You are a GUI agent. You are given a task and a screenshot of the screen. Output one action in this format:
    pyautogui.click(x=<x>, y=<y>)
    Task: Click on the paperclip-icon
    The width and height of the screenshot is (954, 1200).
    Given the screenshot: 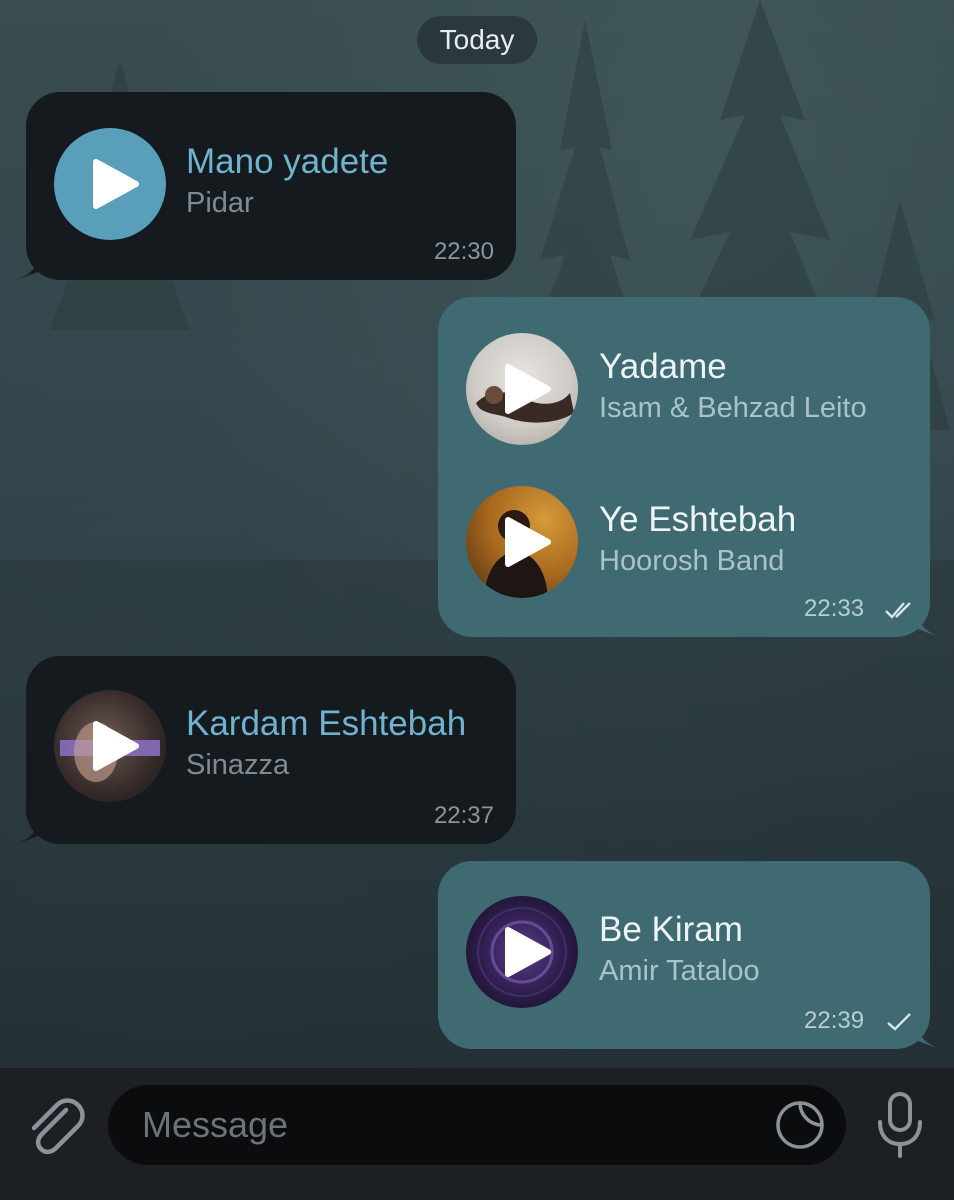 What is the action you would take?
    pyautogui.click(x=54, y=1124)
    